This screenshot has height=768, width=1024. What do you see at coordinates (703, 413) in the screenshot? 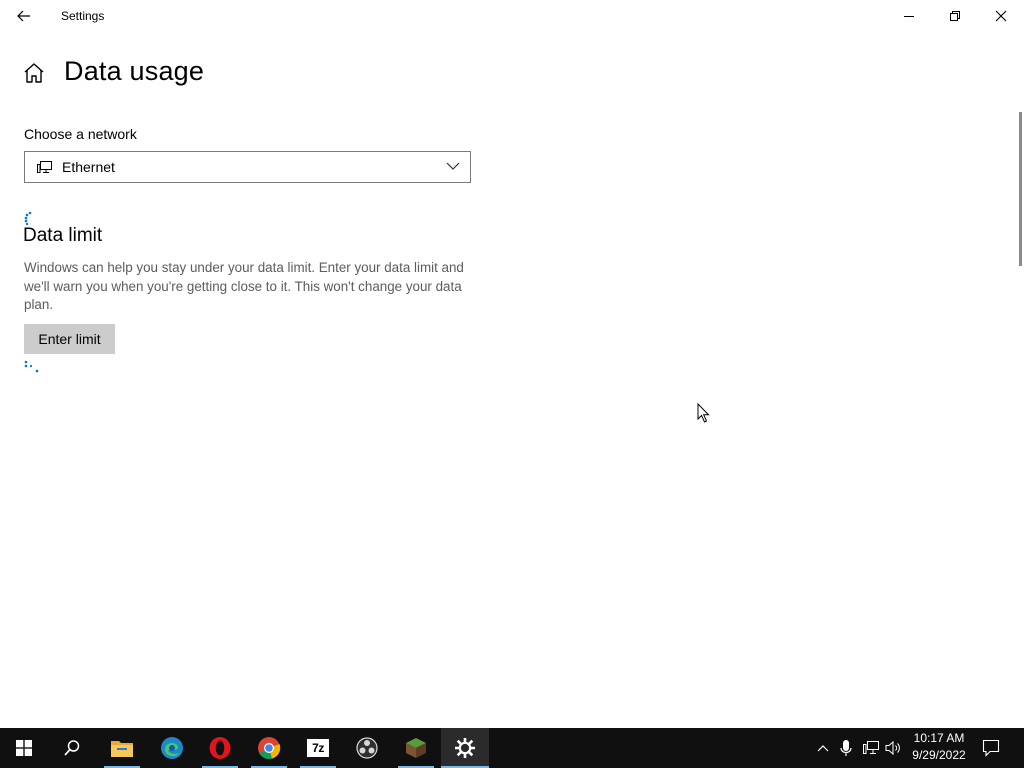
I see `mouse-cursor-icon` at bounding box center [703, 413].